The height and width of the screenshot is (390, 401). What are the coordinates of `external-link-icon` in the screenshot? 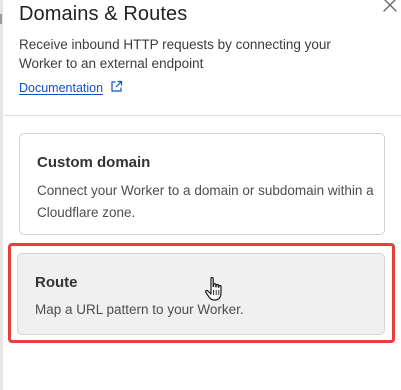 It's located at (117, 86).